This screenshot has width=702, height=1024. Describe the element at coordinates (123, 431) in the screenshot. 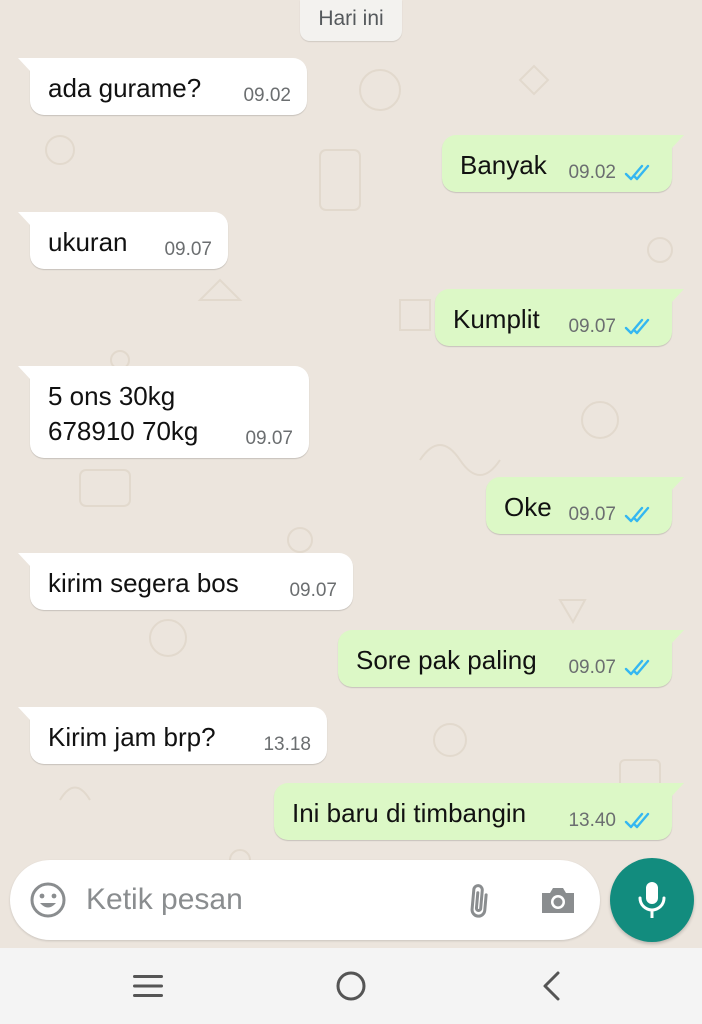

I see `message-line: 678910 70kg` at that location.